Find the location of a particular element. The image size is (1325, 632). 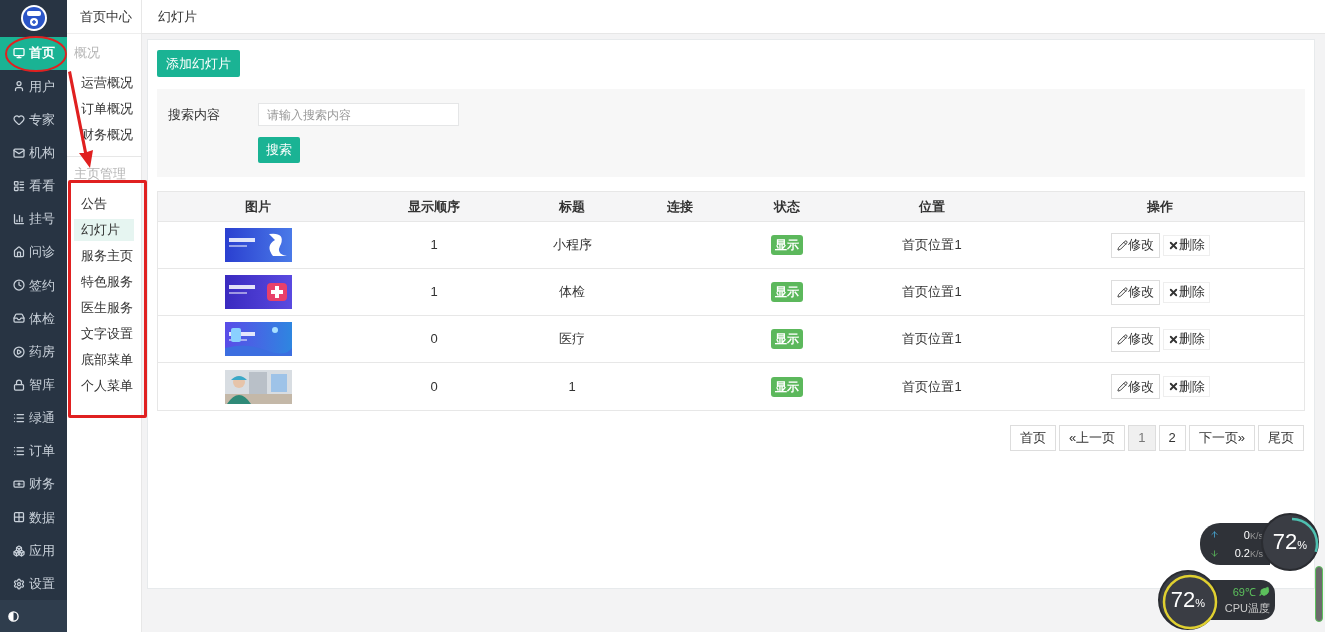

heart-icon is located at coordinates (18, 119).